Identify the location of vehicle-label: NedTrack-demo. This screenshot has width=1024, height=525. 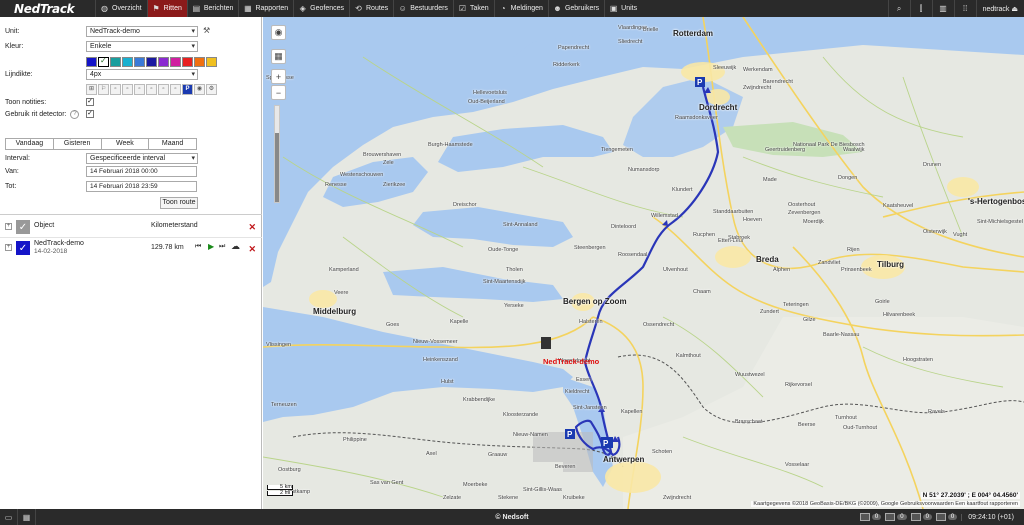
(571, 361).